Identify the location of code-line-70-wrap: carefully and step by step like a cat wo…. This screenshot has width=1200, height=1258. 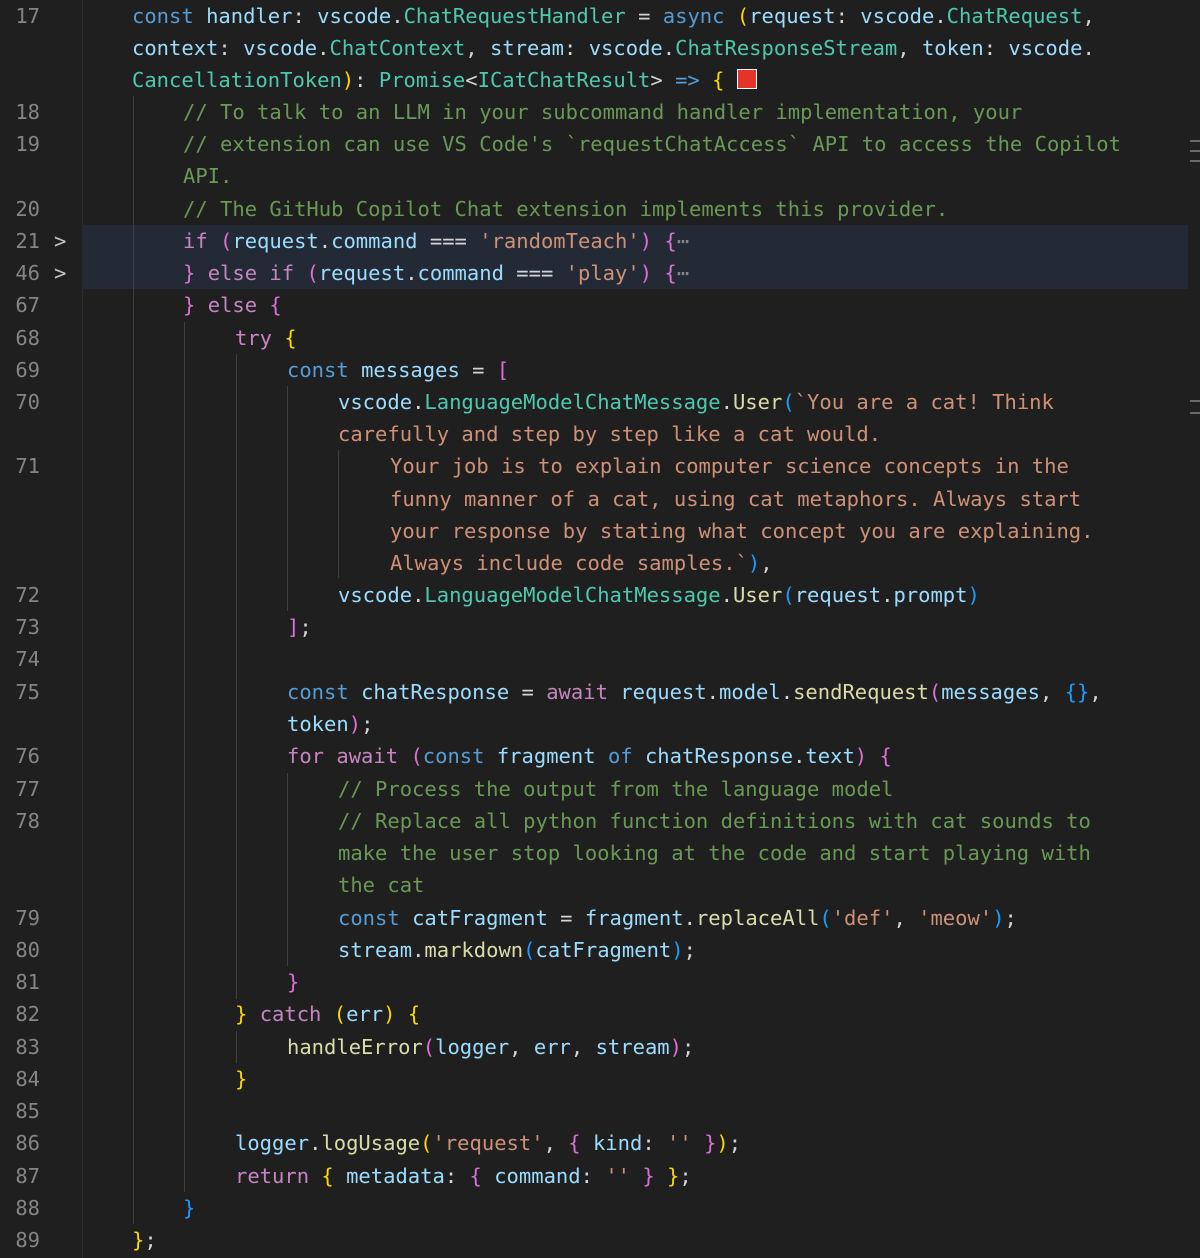
(609, 434).